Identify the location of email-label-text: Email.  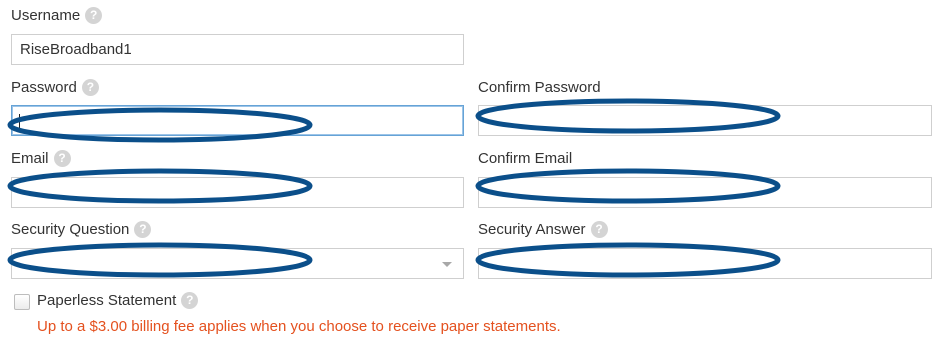
(30, 158).